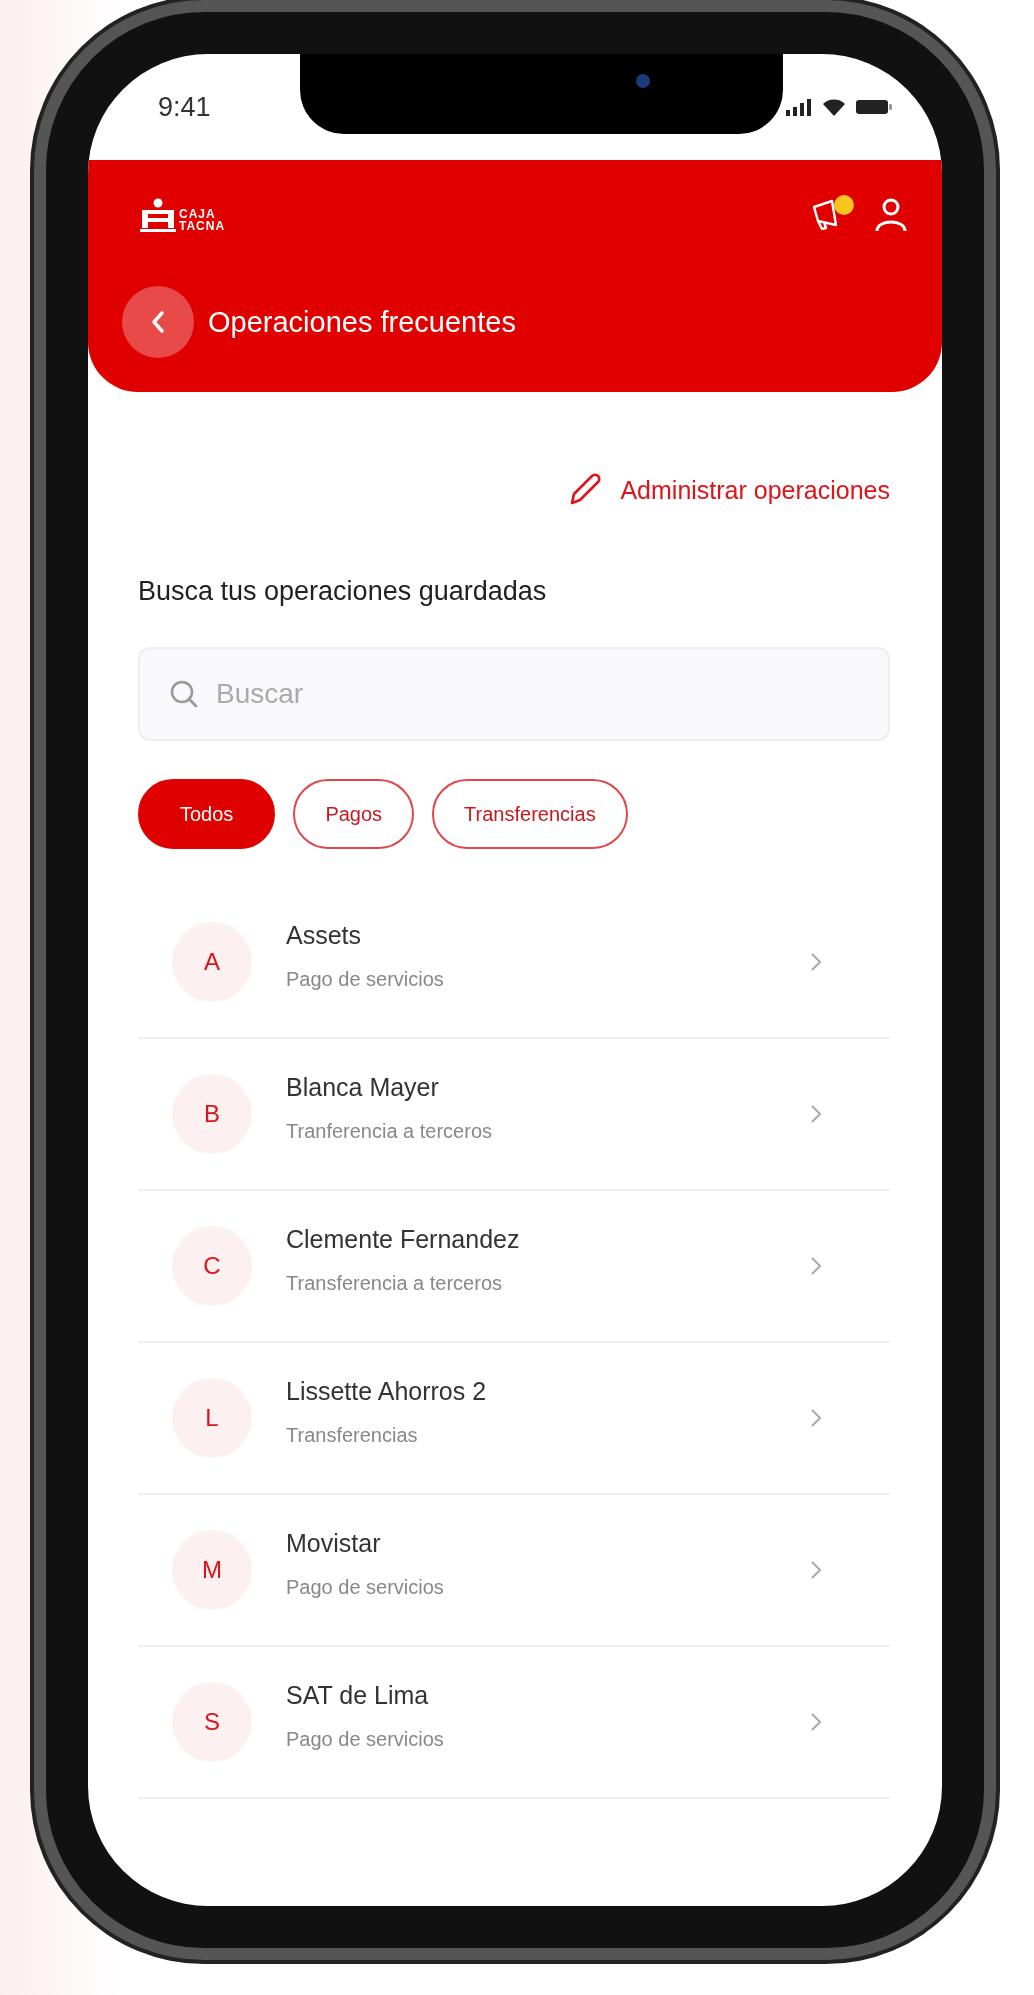  I want to click on operation-item: S SAT de Lima Pago de servicios, so click(514, 1723).